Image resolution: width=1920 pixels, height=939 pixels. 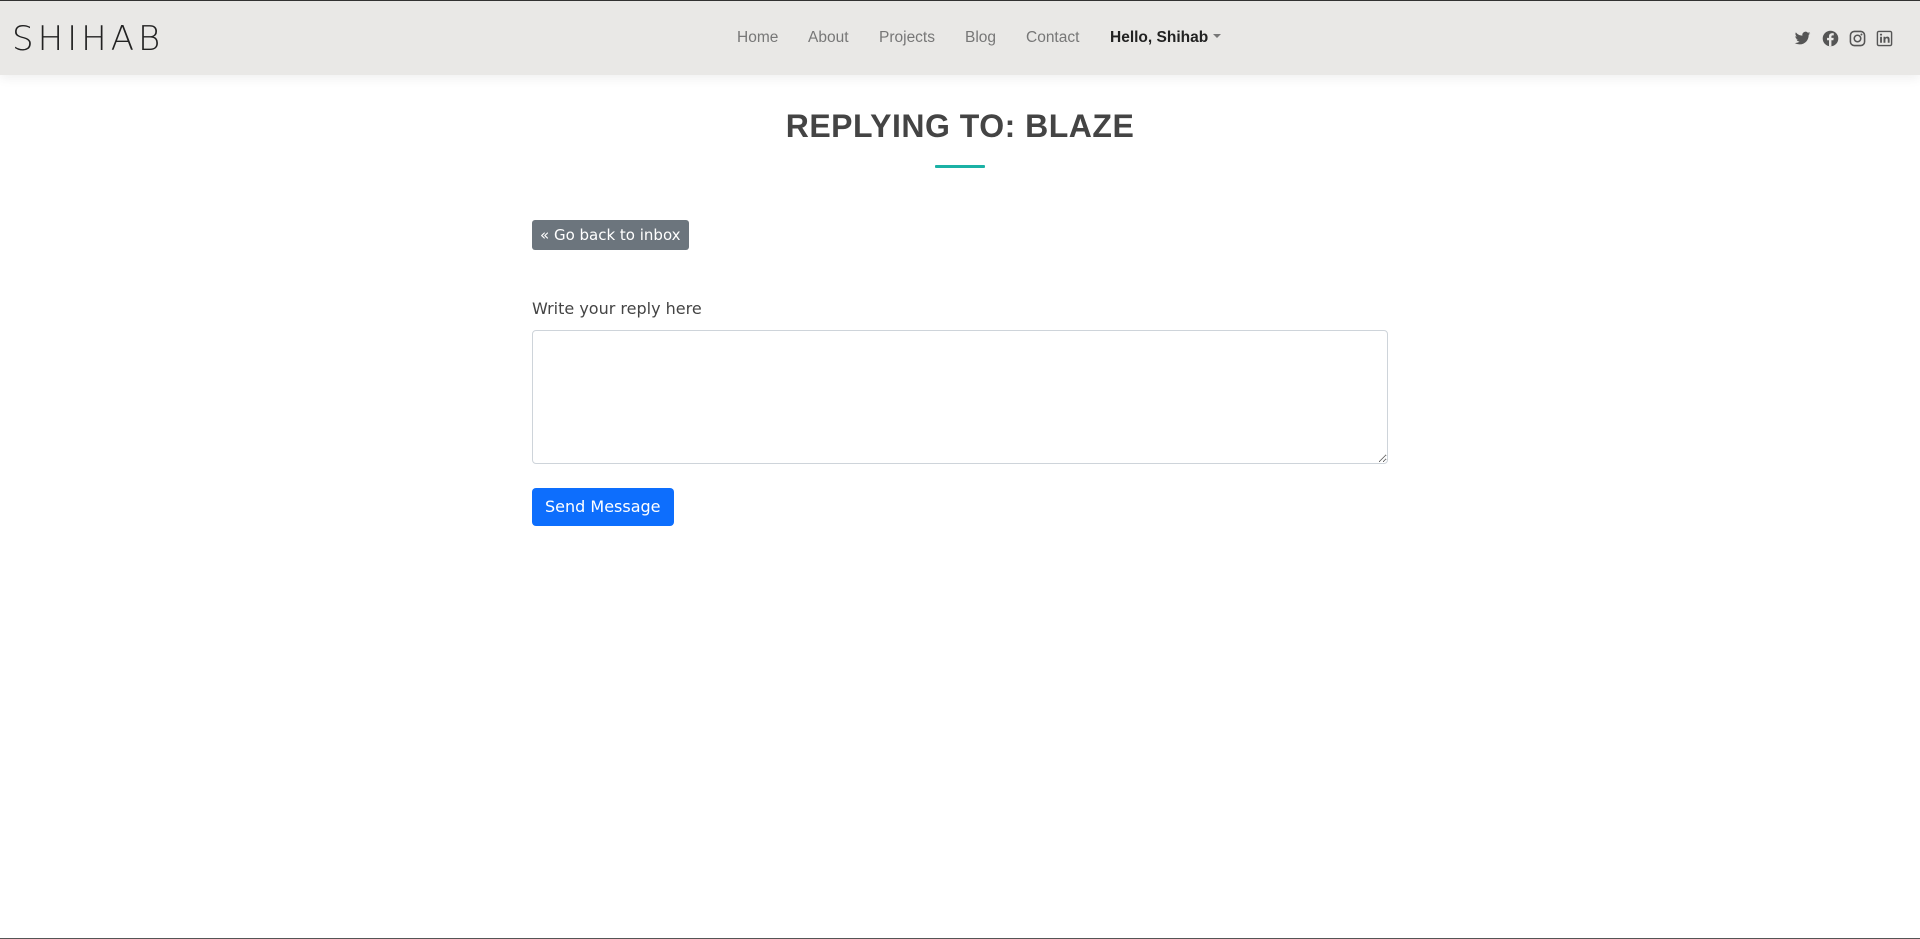 What do you see at coordinates (610, 235) in the screenshot?
I see `back-to-inbox-button: « Go back to inbox` at bounding box center [610, 235].